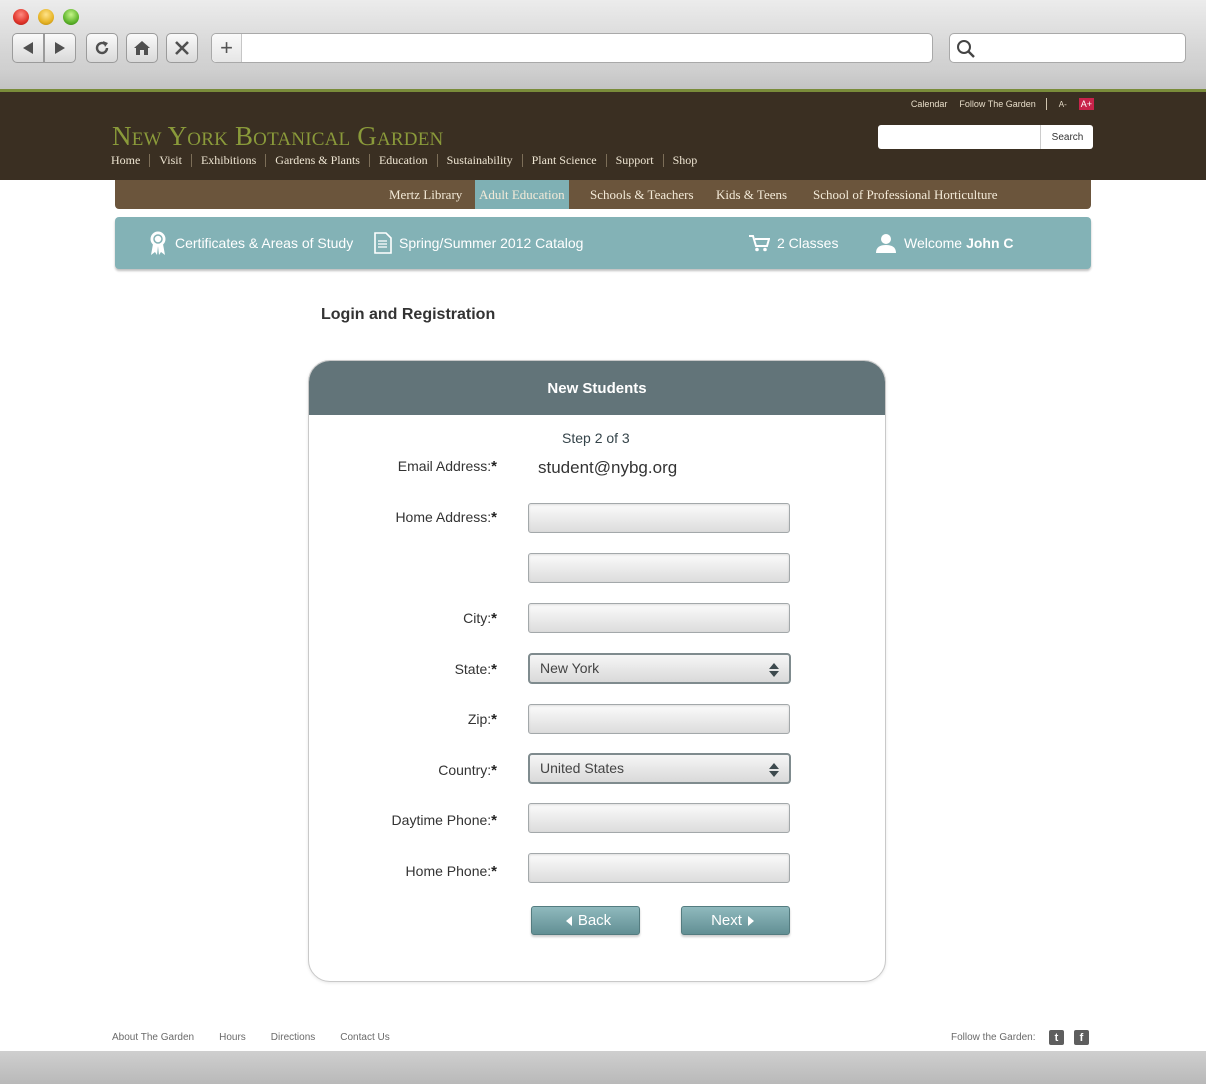  I want to click on city-label-text: City:, so click(477, 618).